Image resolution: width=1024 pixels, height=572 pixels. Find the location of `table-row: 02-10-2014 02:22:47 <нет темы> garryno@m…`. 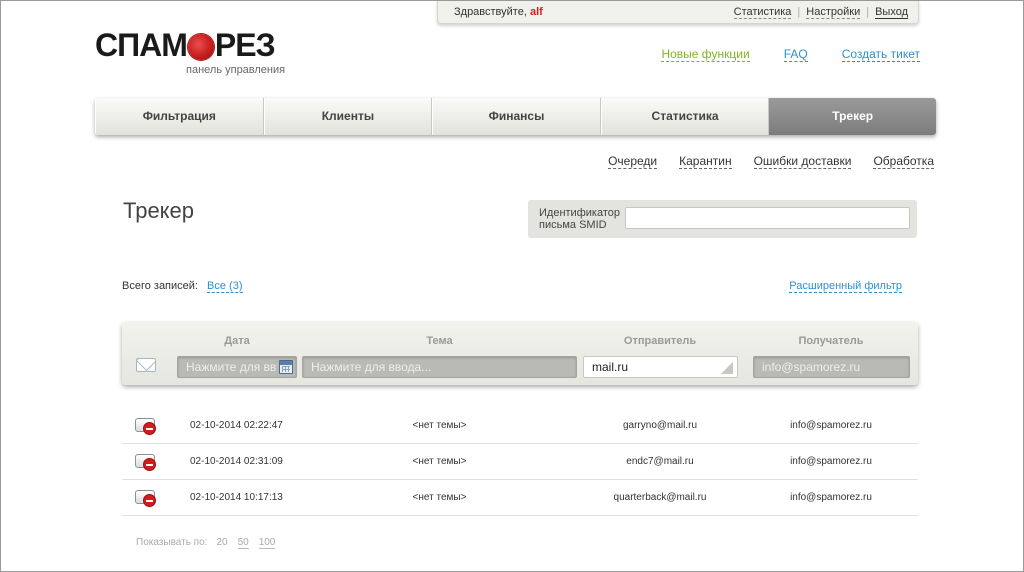

table-row: 02-10-2014 02:22:47 <нет темы> garryno@m… is located at coordinates (520, 426).